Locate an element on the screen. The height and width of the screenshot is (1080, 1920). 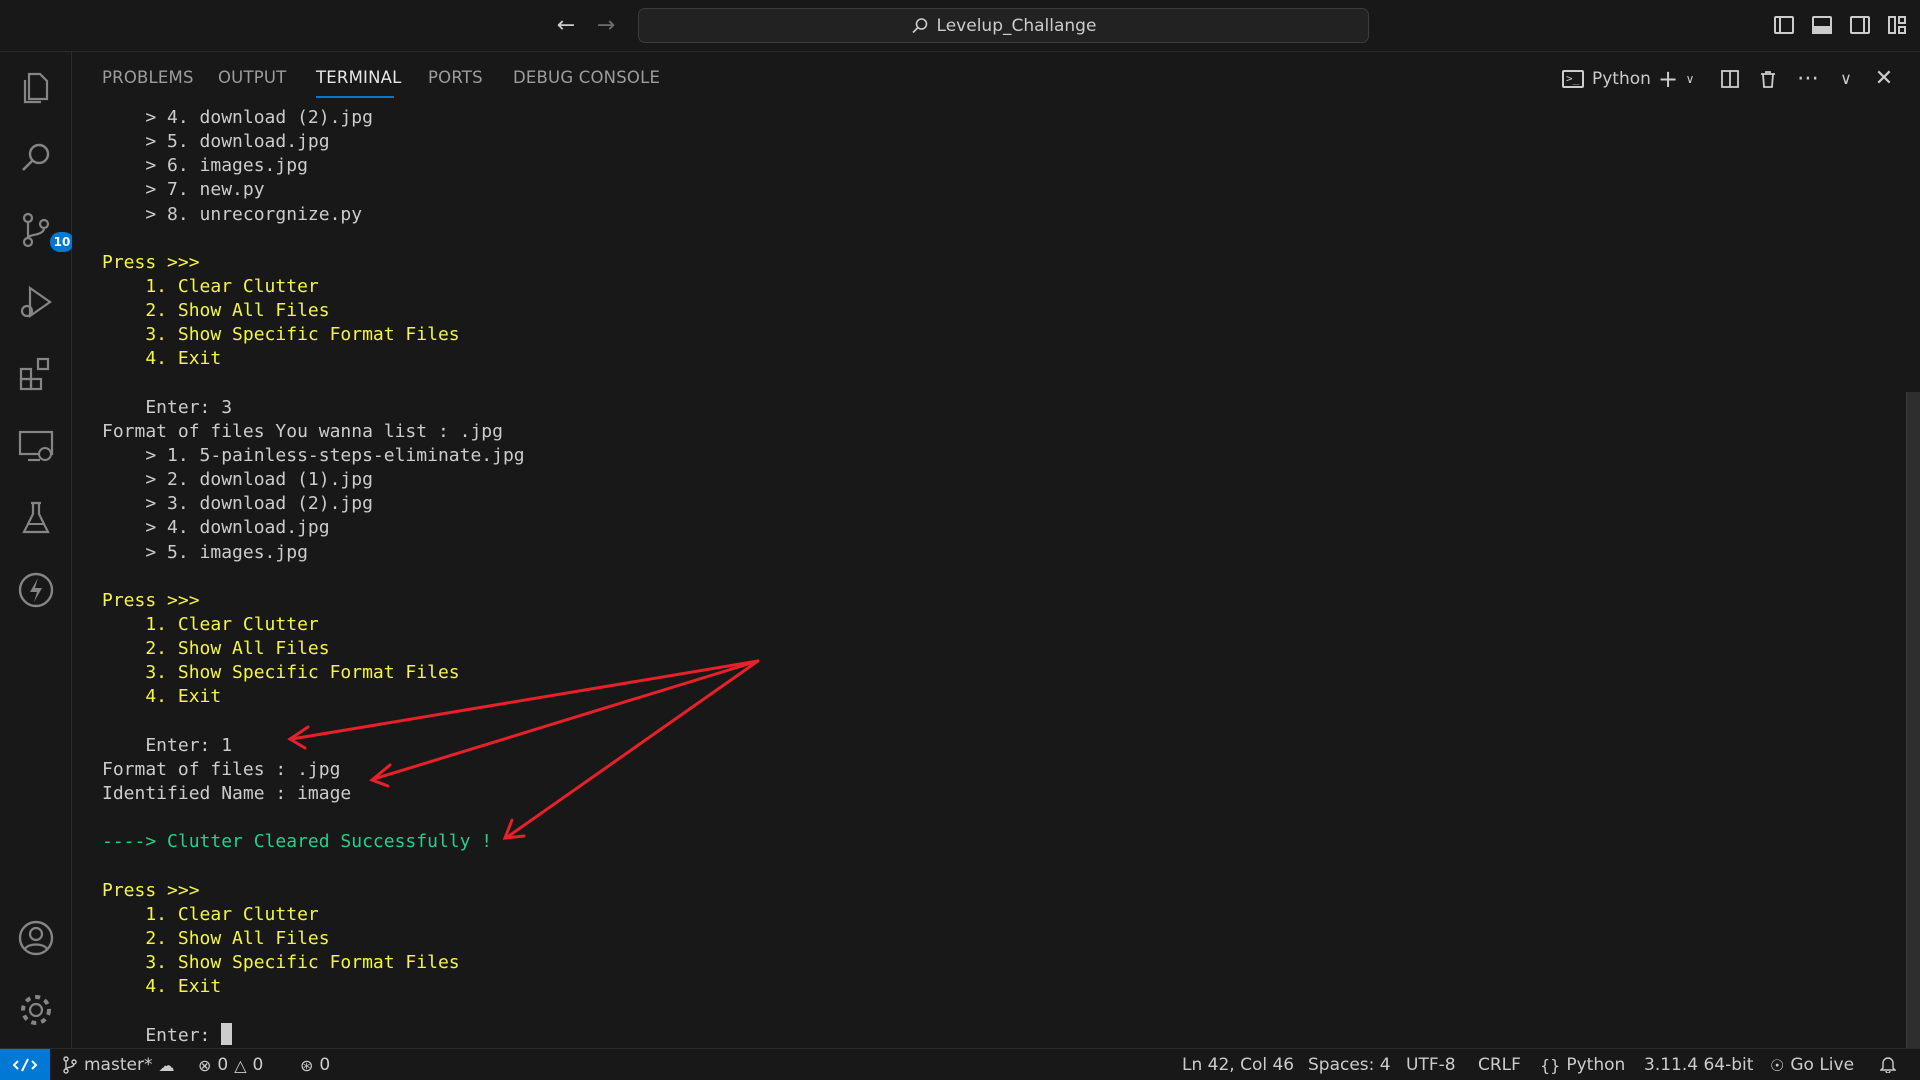
arrow-left-icon: ← is located at coordinates (566, 26).